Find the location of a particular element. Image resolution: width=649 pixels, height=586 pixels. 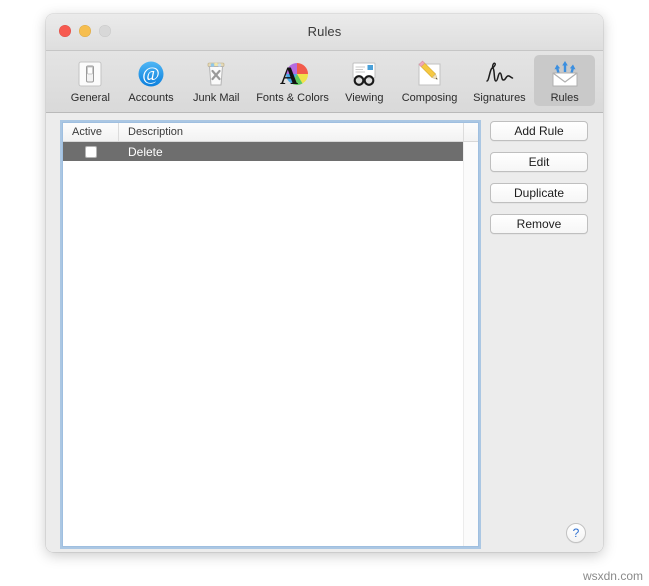

help-button: ? is located at coordinates (576, 533).